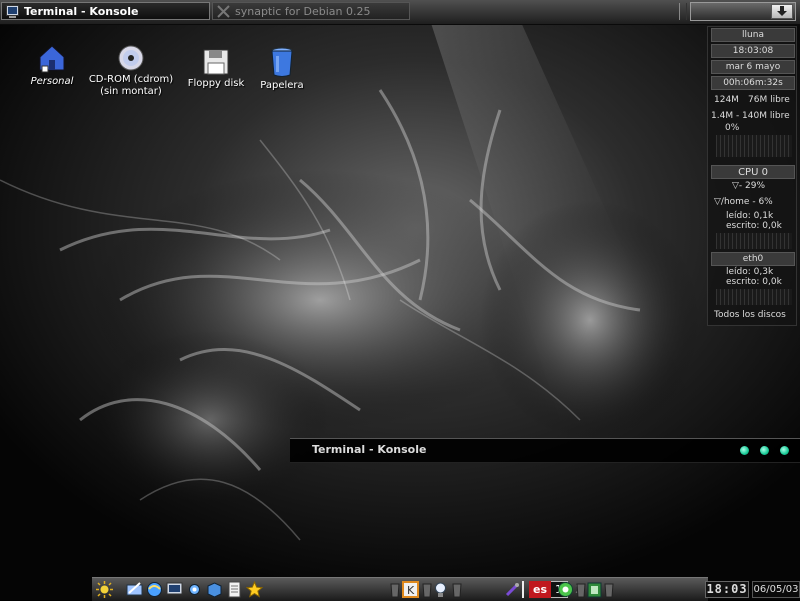 The width and height of the screenshot is (800, 601). What do you see at coordinates (12, 11) in the screenshot?
I see `konsole-icon` at bounding box center [12, 11].